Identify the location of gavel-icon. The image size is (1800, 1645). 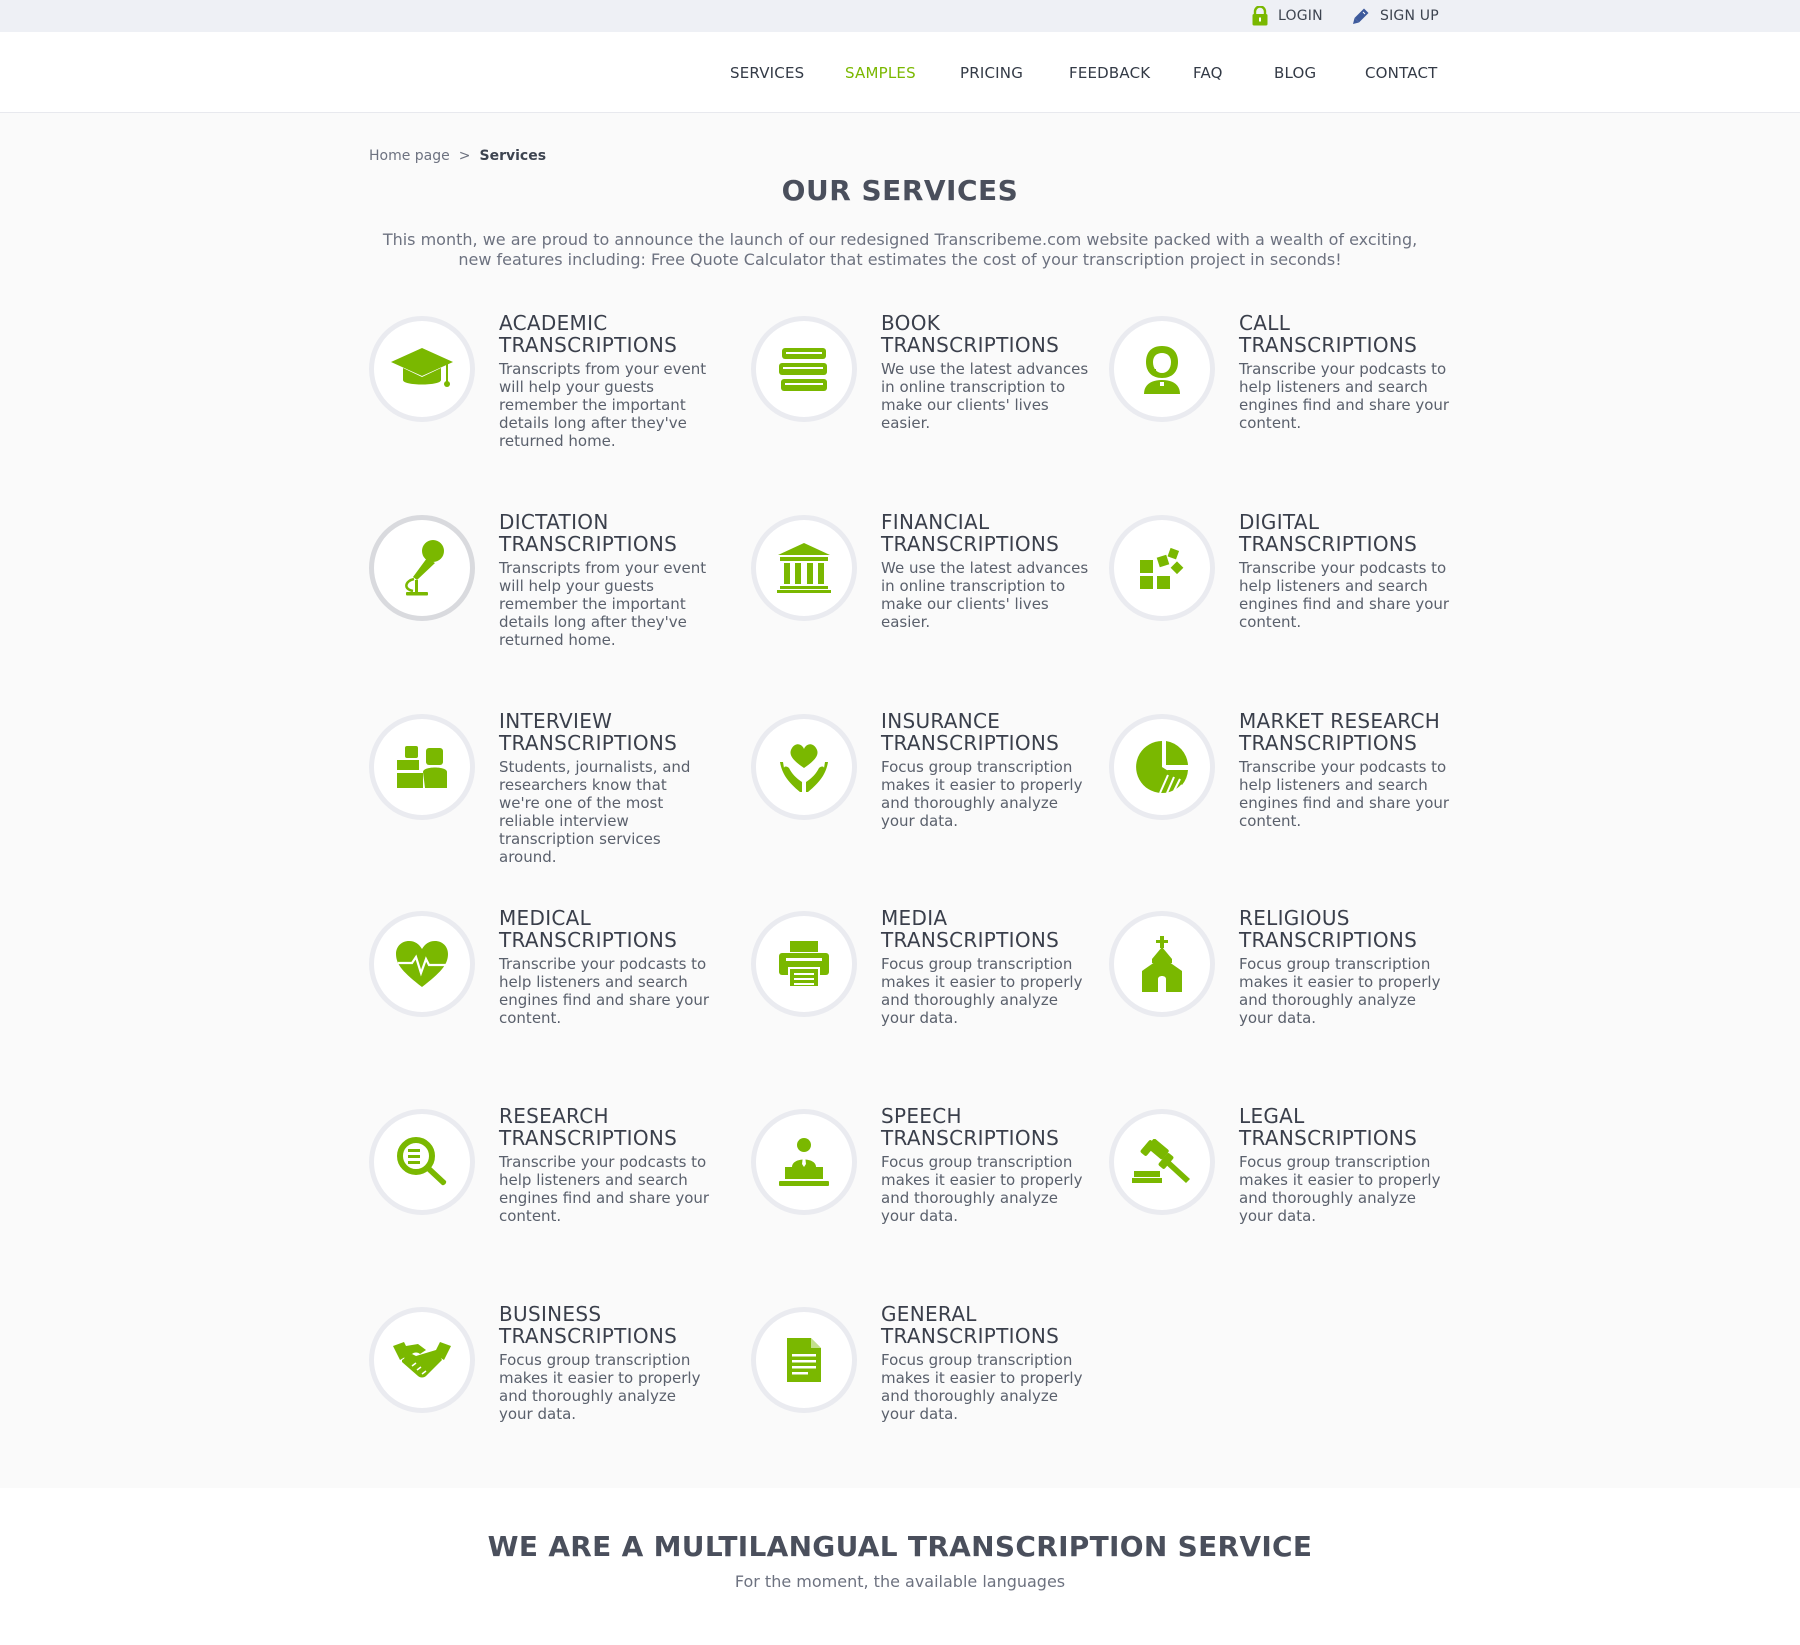
(1161, 1161).